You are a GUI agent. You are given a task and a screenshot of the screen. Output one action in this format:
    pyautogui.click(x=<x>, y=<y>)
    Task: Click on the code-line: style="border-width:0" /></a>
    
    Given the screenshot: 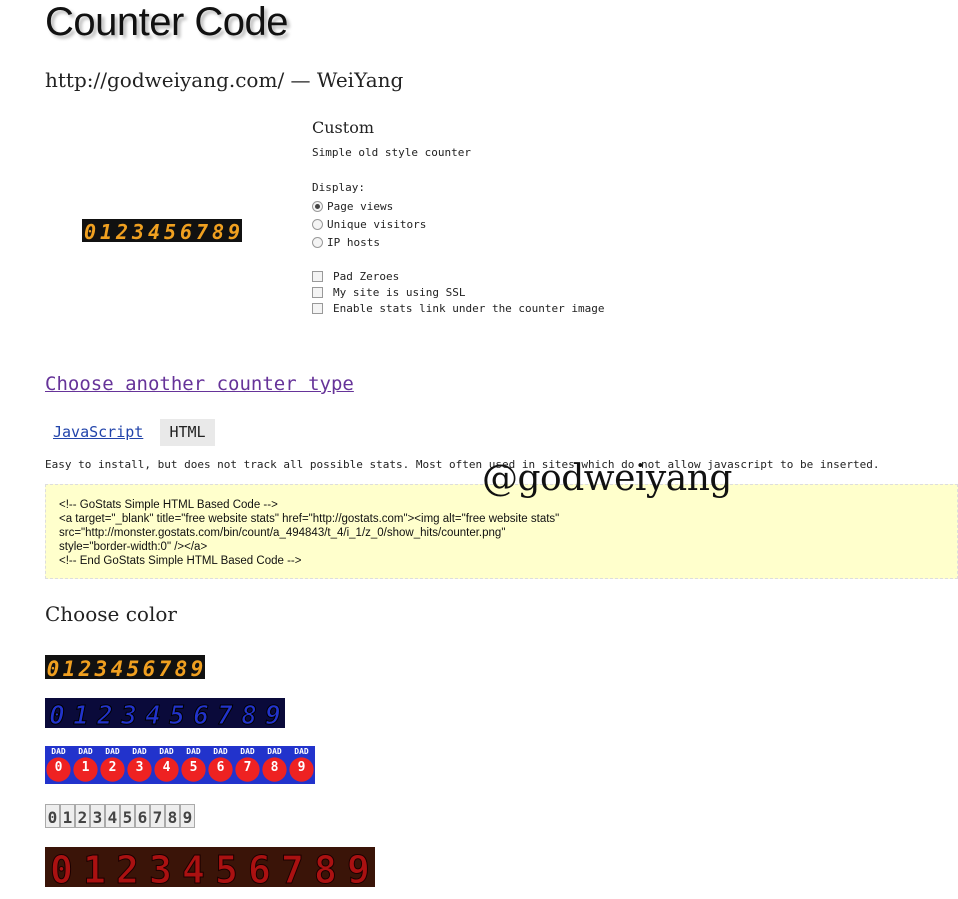 What is the action you would take?
    pyautogui.click(x=133, y=547)
    